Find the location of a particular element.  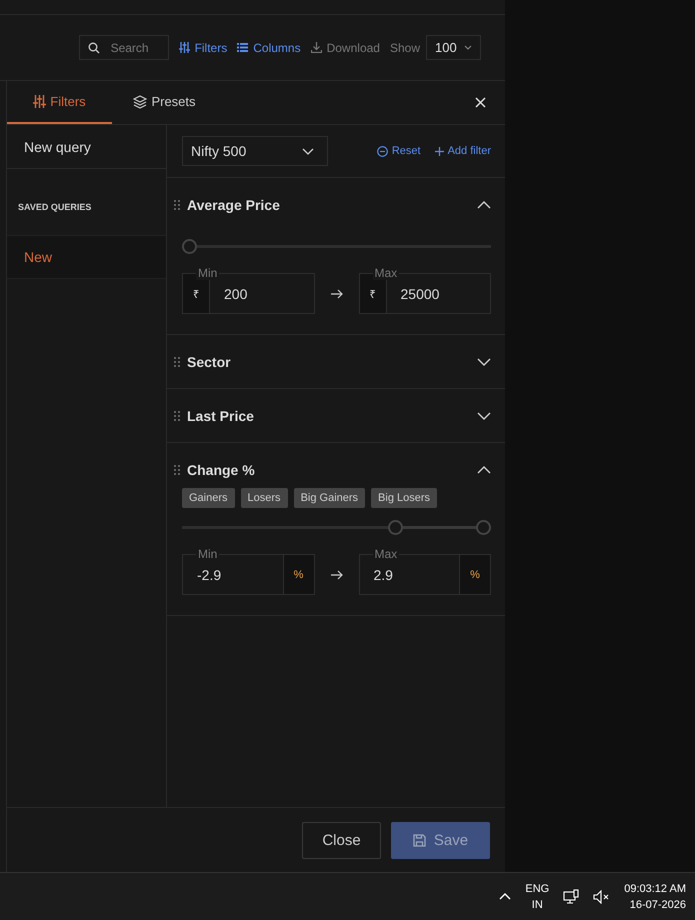

toolbar-link: Filters is located at coordinates (203, 47).